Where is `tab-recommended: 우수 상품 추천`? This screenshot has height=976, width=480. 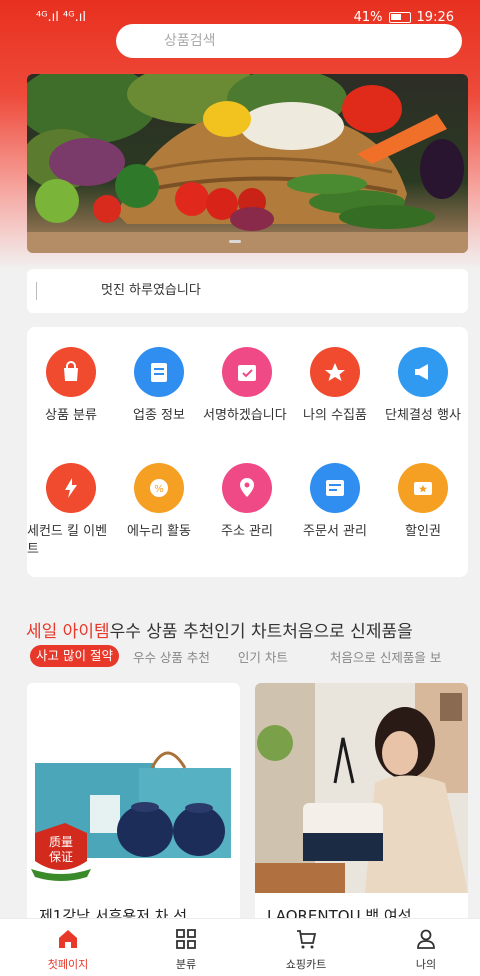
tab-recommended: 우수 상품 추천 is located at coordinates (171, 656).